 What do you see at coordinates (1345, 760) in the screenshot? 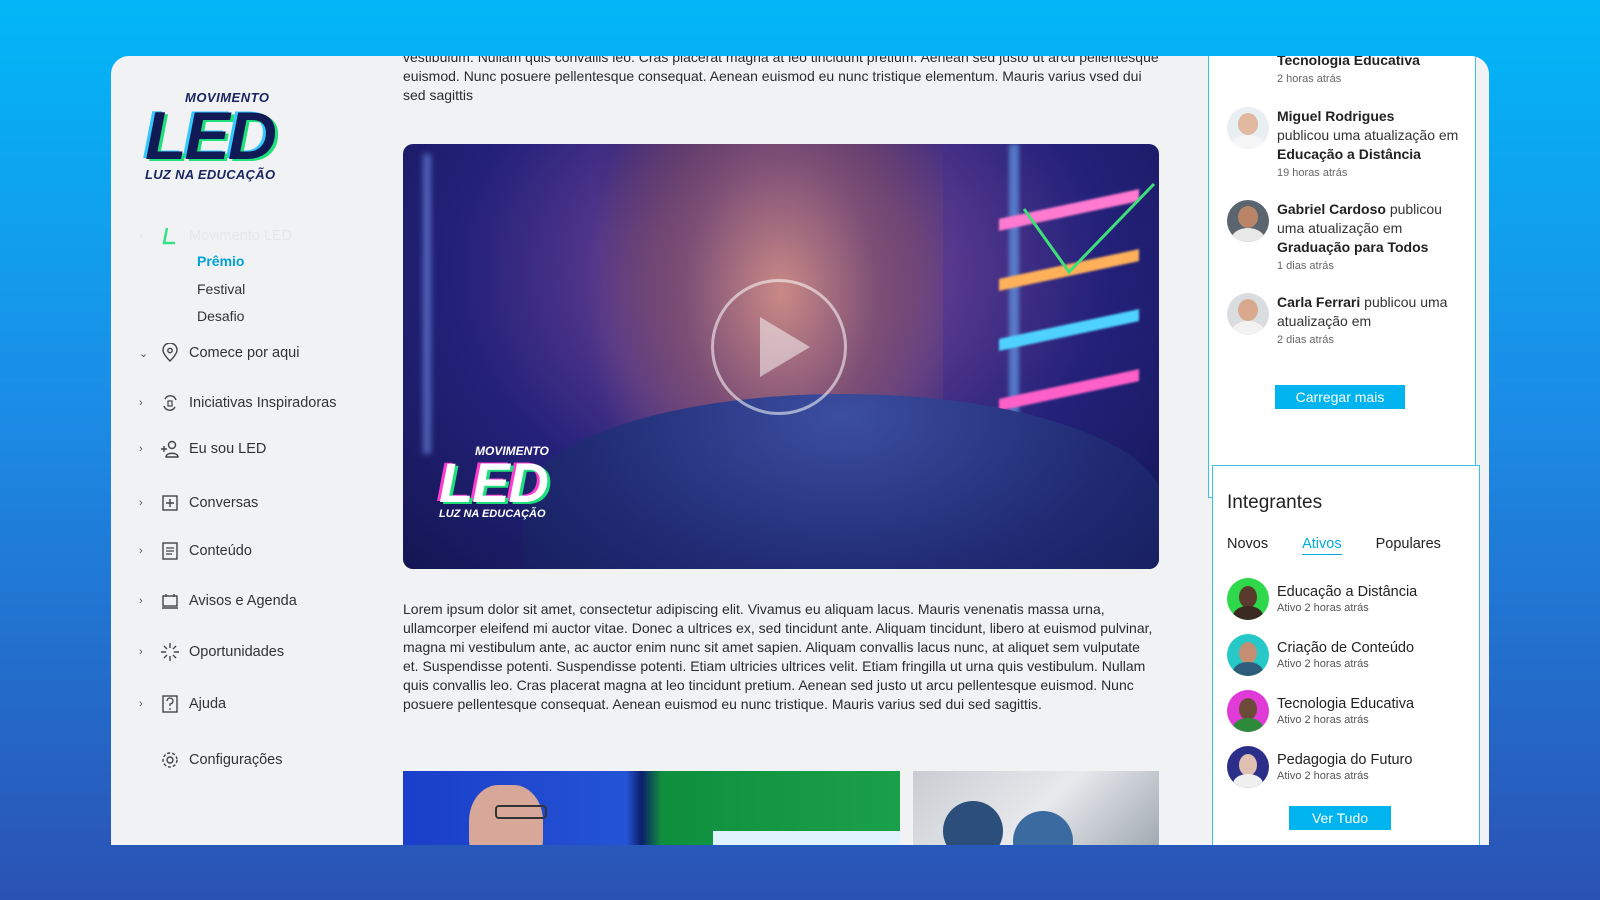
I see `member-name: Pedagogia do Futuro` at bounding box center [1345, 760].